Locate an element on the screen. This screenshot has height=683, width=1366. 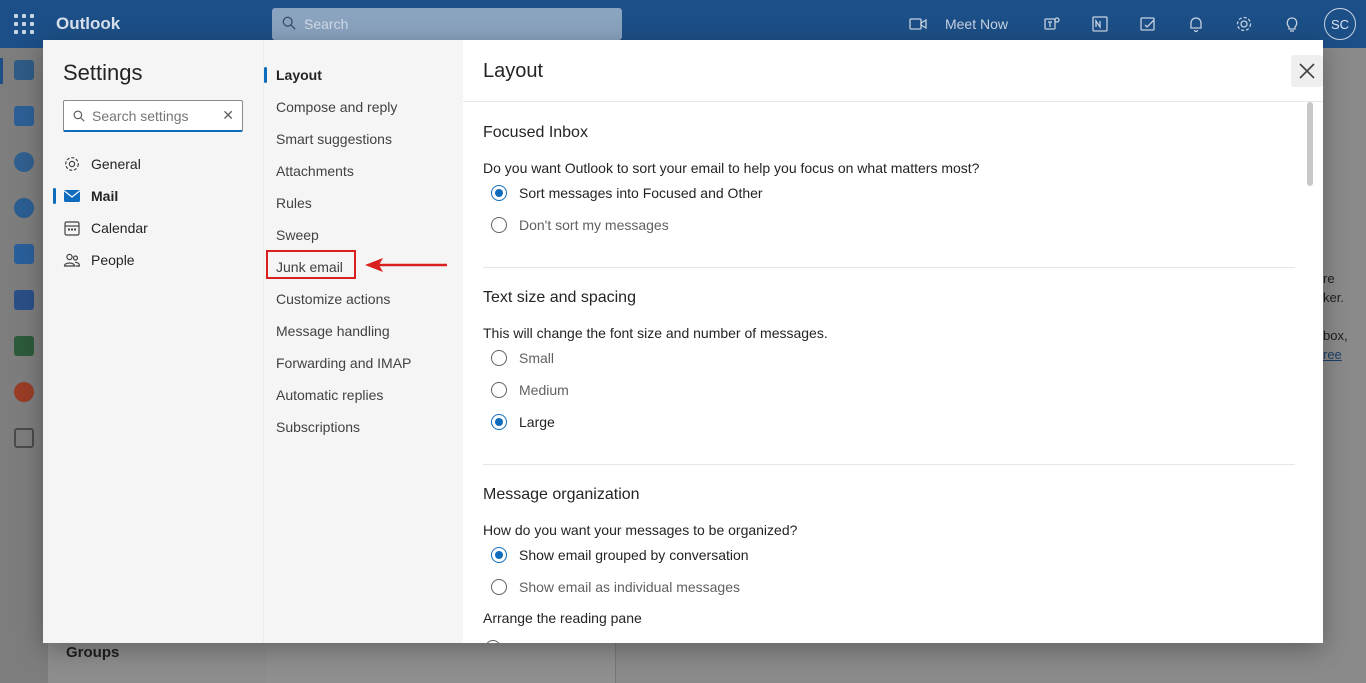
reading-pane-label: Arrange the reading pane is located at coordinates (562, 618).